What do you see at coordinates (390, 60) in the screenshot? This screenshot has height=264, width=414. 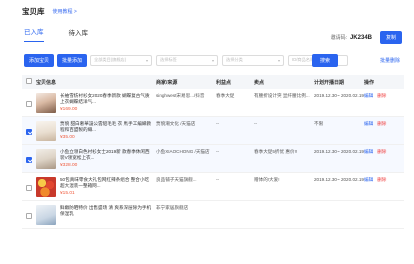 I see `batch-delete-button: 批量删除` at bounding box center [390, 60].